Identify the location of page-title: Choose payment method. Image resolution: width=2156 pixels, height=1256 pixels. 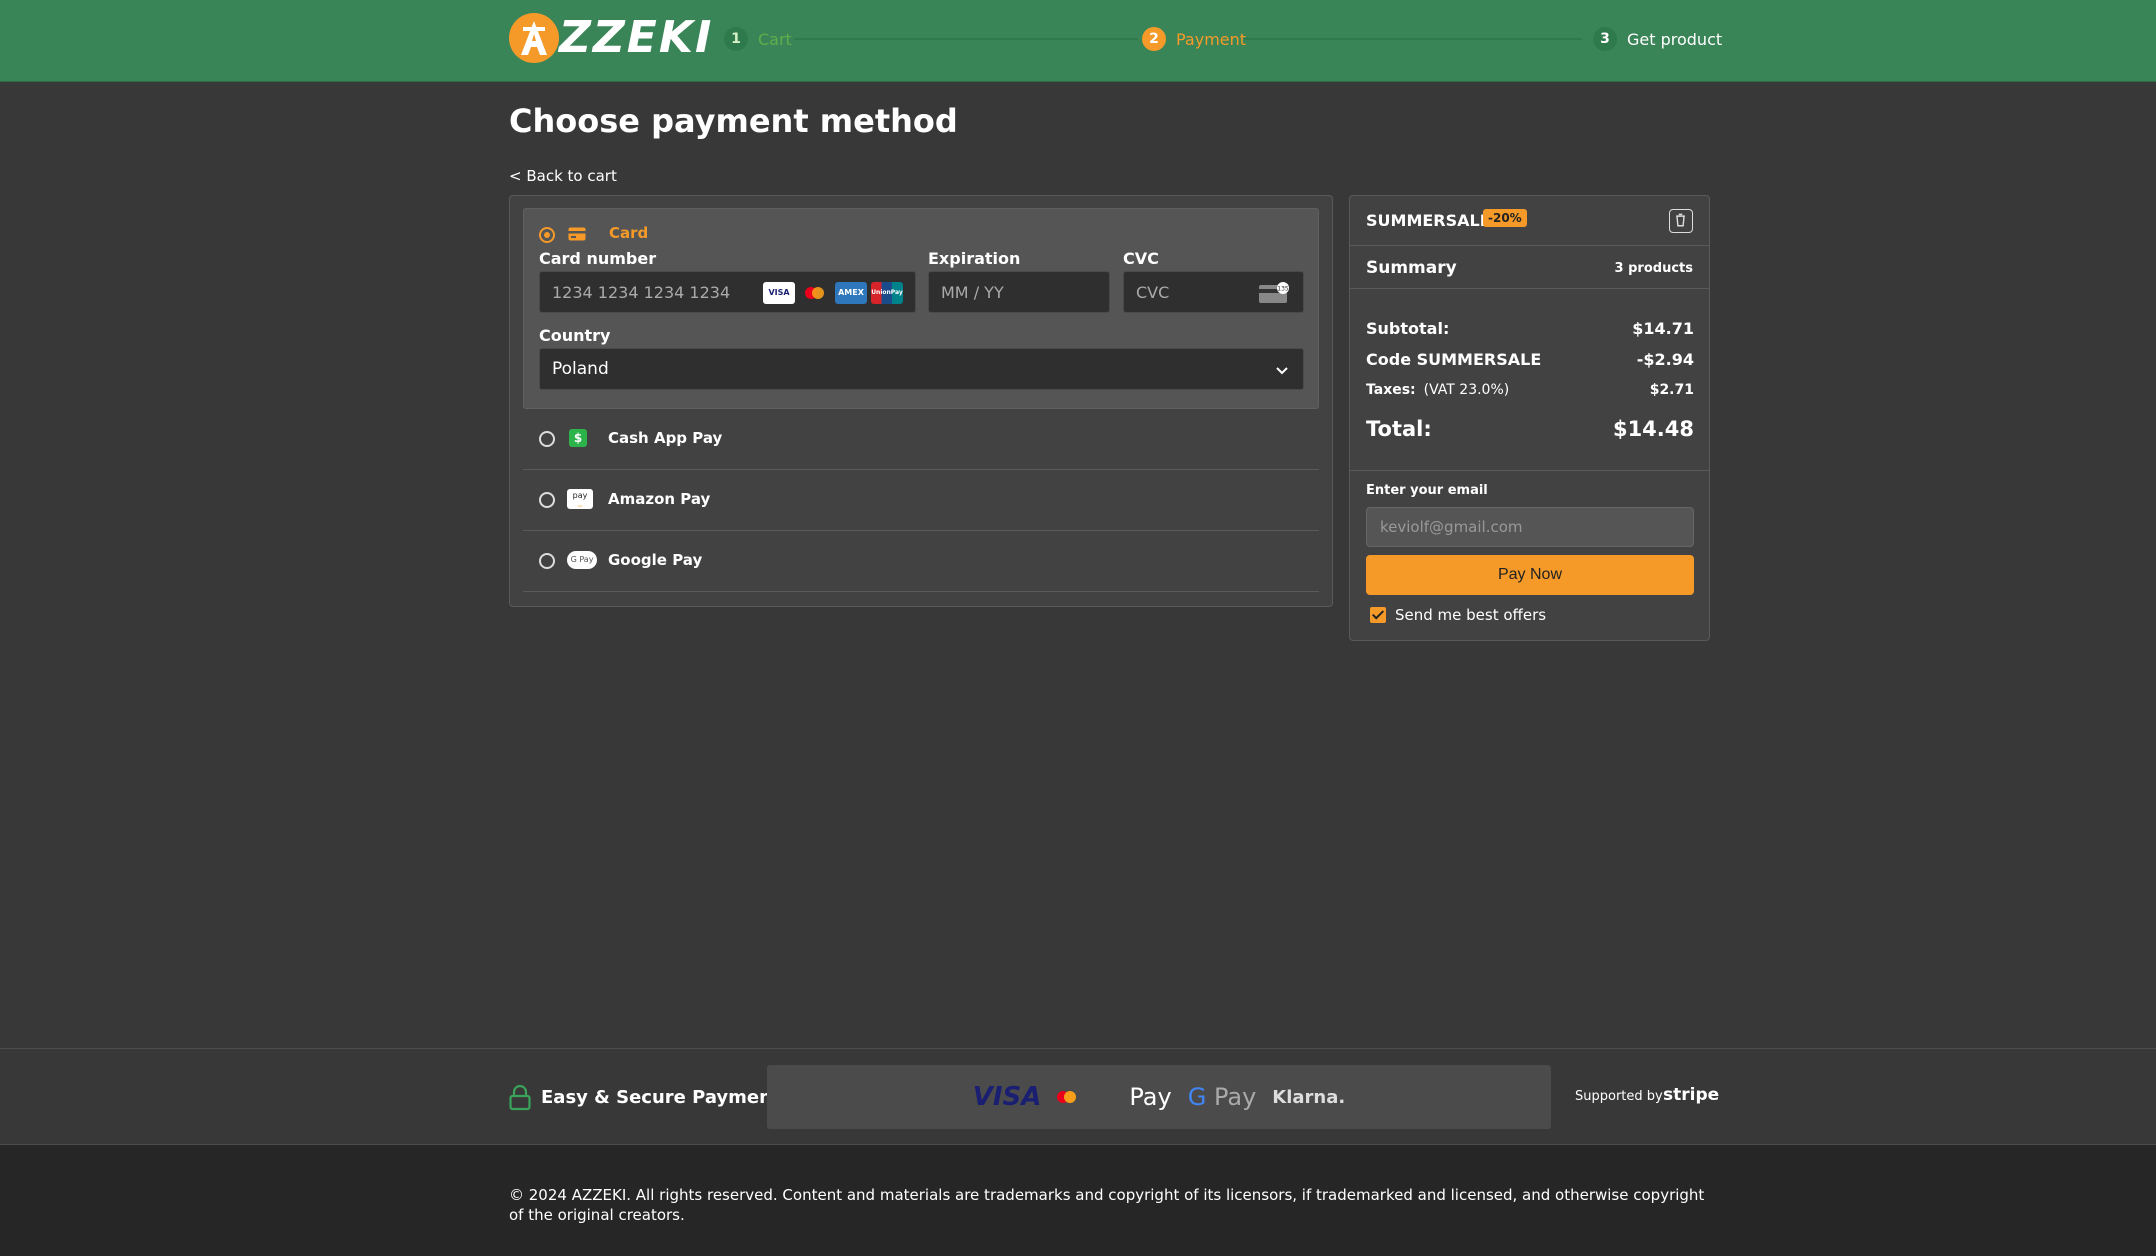
(733, 121).